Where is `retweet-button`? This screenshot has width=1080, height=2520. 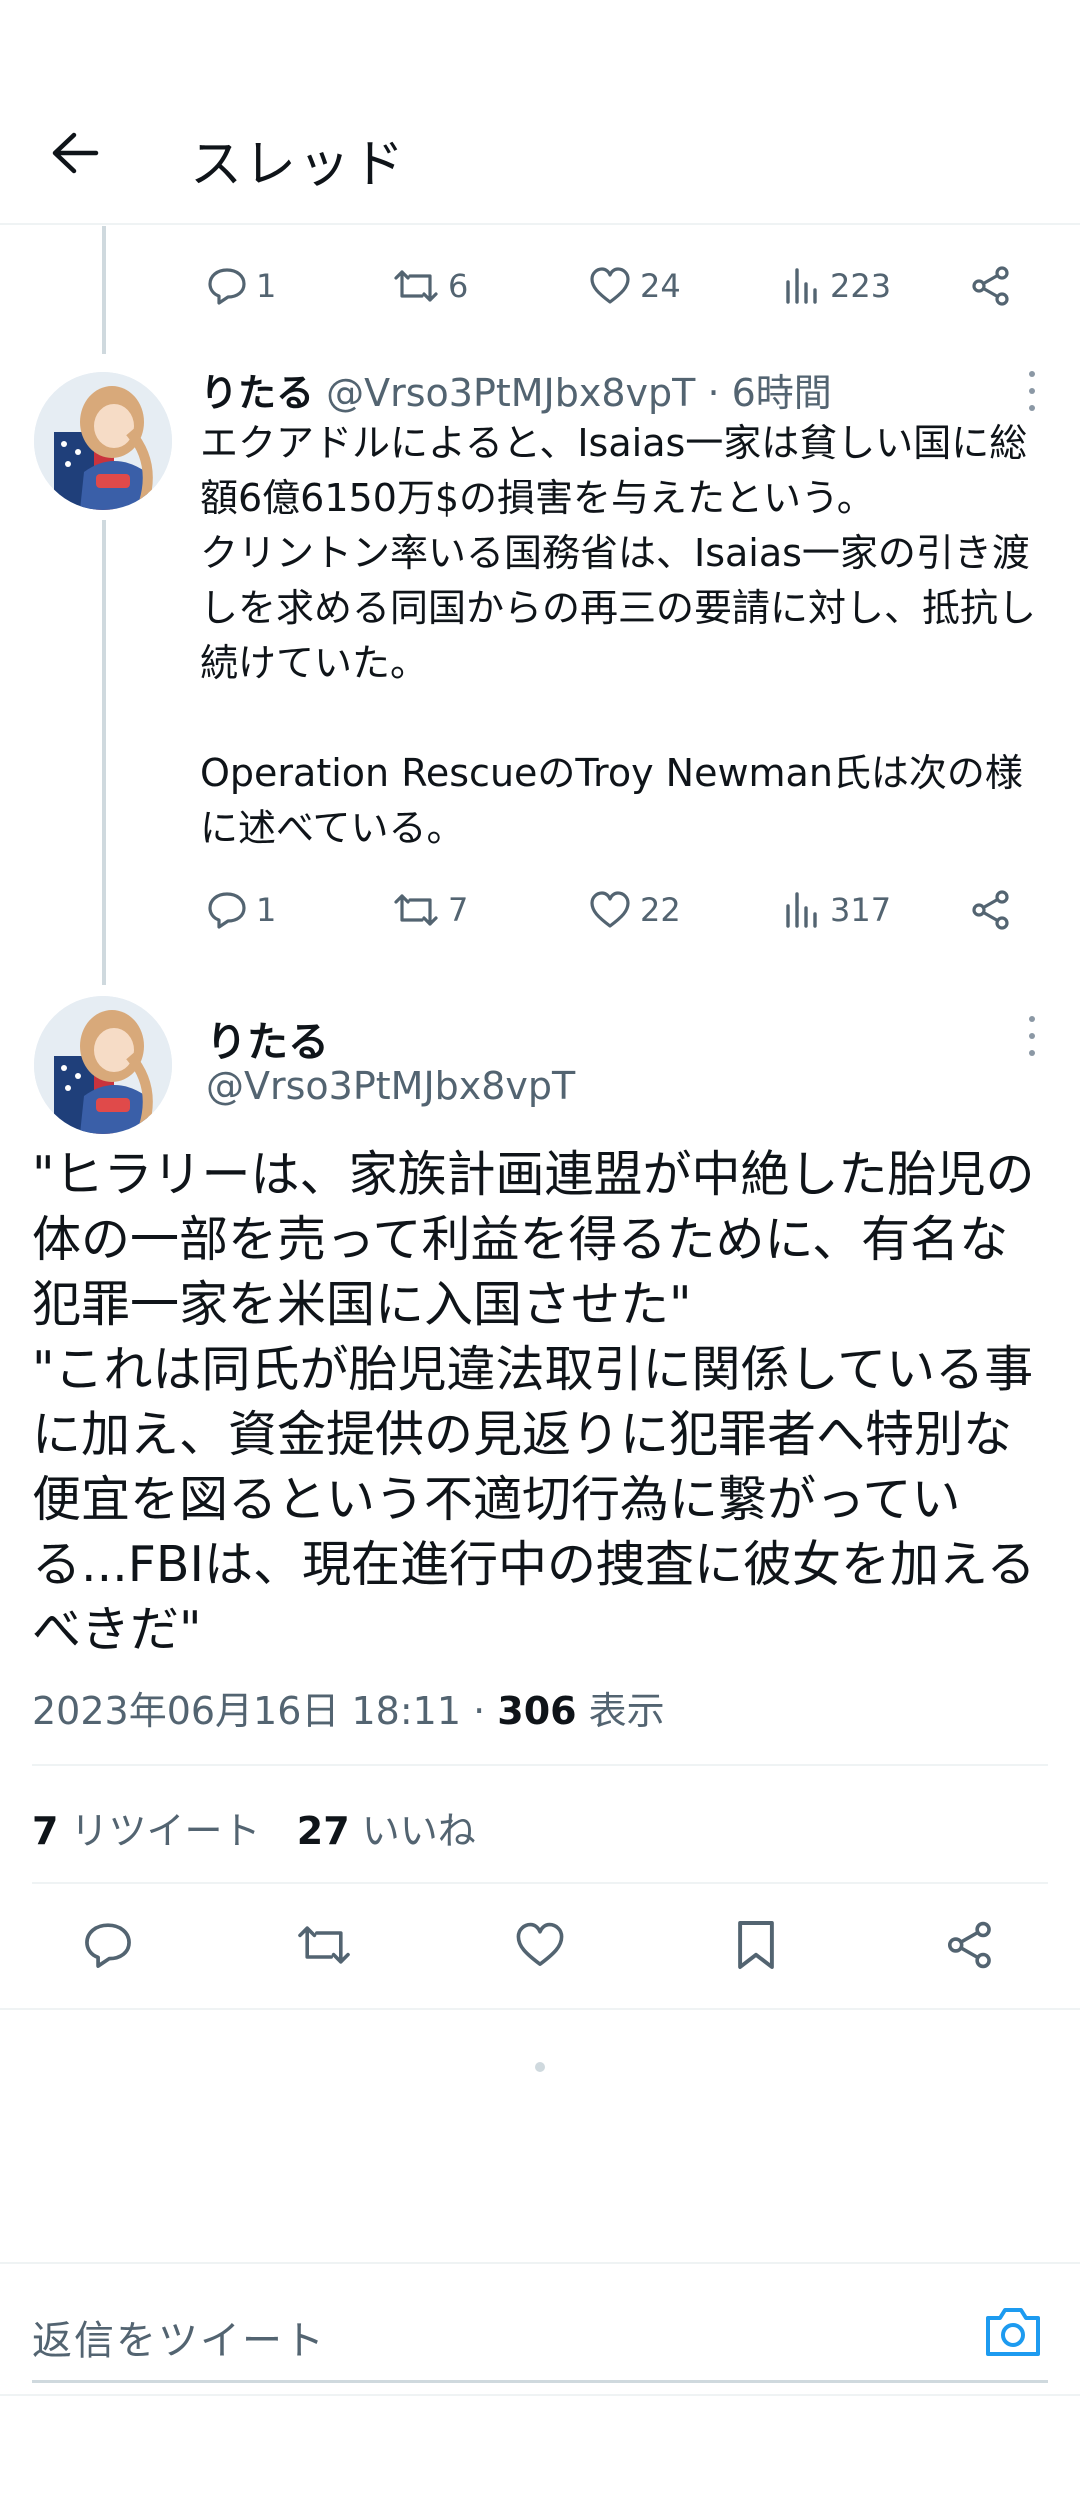
retweet-button is located at coordinates (324, 1945).